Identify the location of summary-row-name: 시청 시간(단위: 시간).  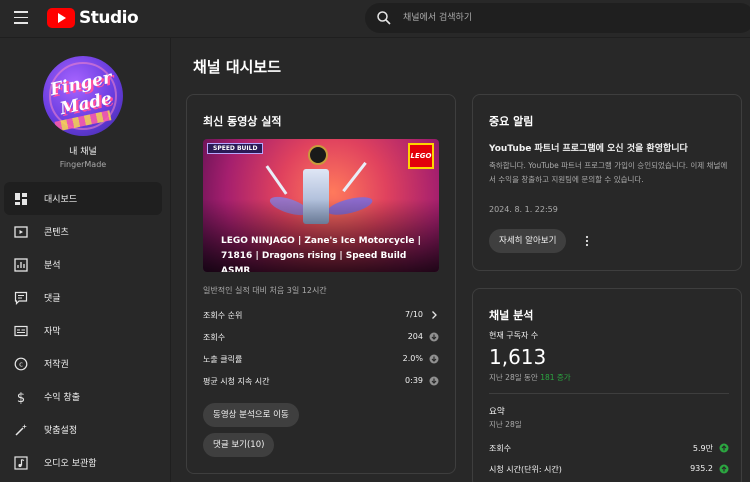
(525, 469).